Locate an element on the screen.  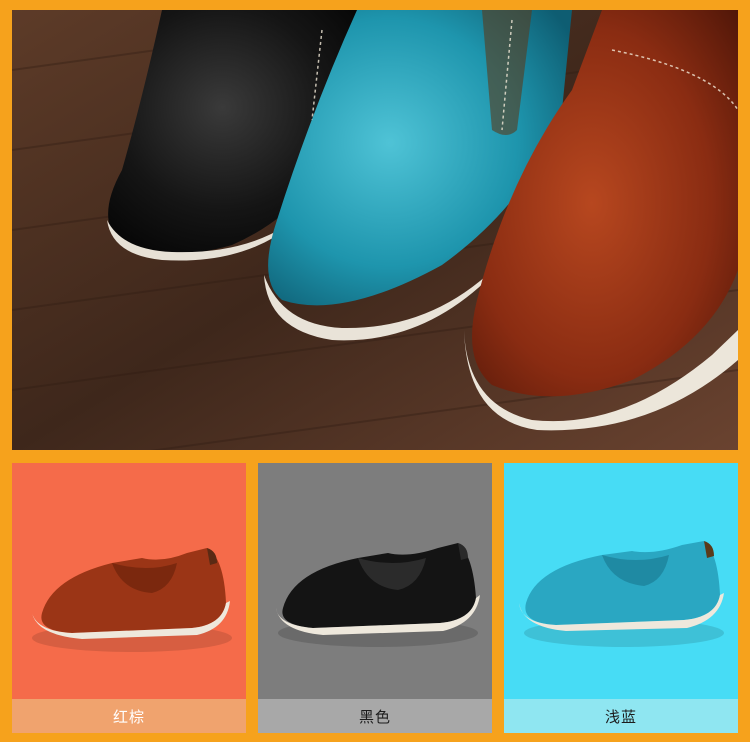
red-brown-shoe-icon is located at coordinates (132, 600).